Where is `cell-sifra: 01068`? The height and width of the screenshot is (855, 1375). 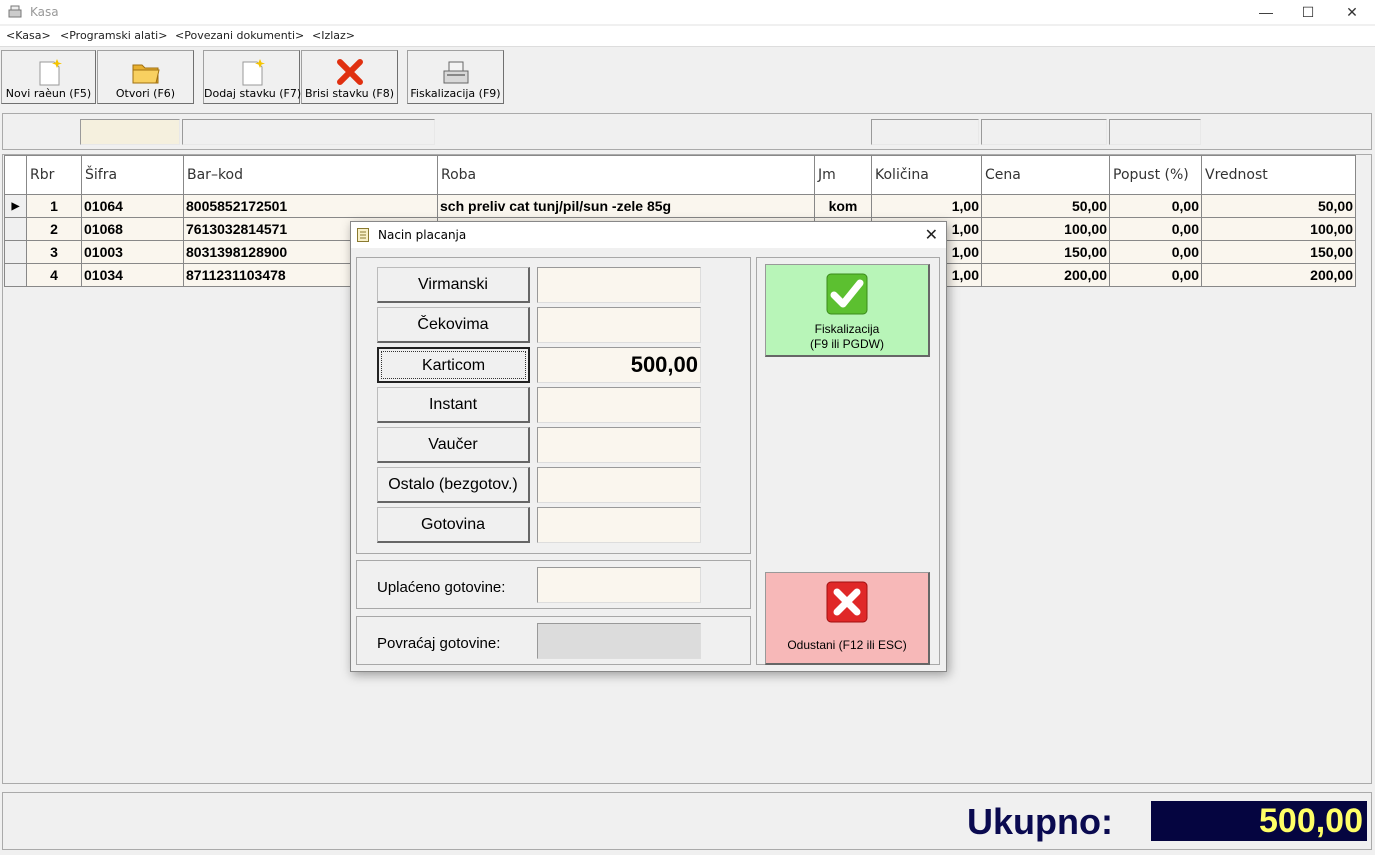 cell-sifra: 01068 is located at coordinates (132, 229).